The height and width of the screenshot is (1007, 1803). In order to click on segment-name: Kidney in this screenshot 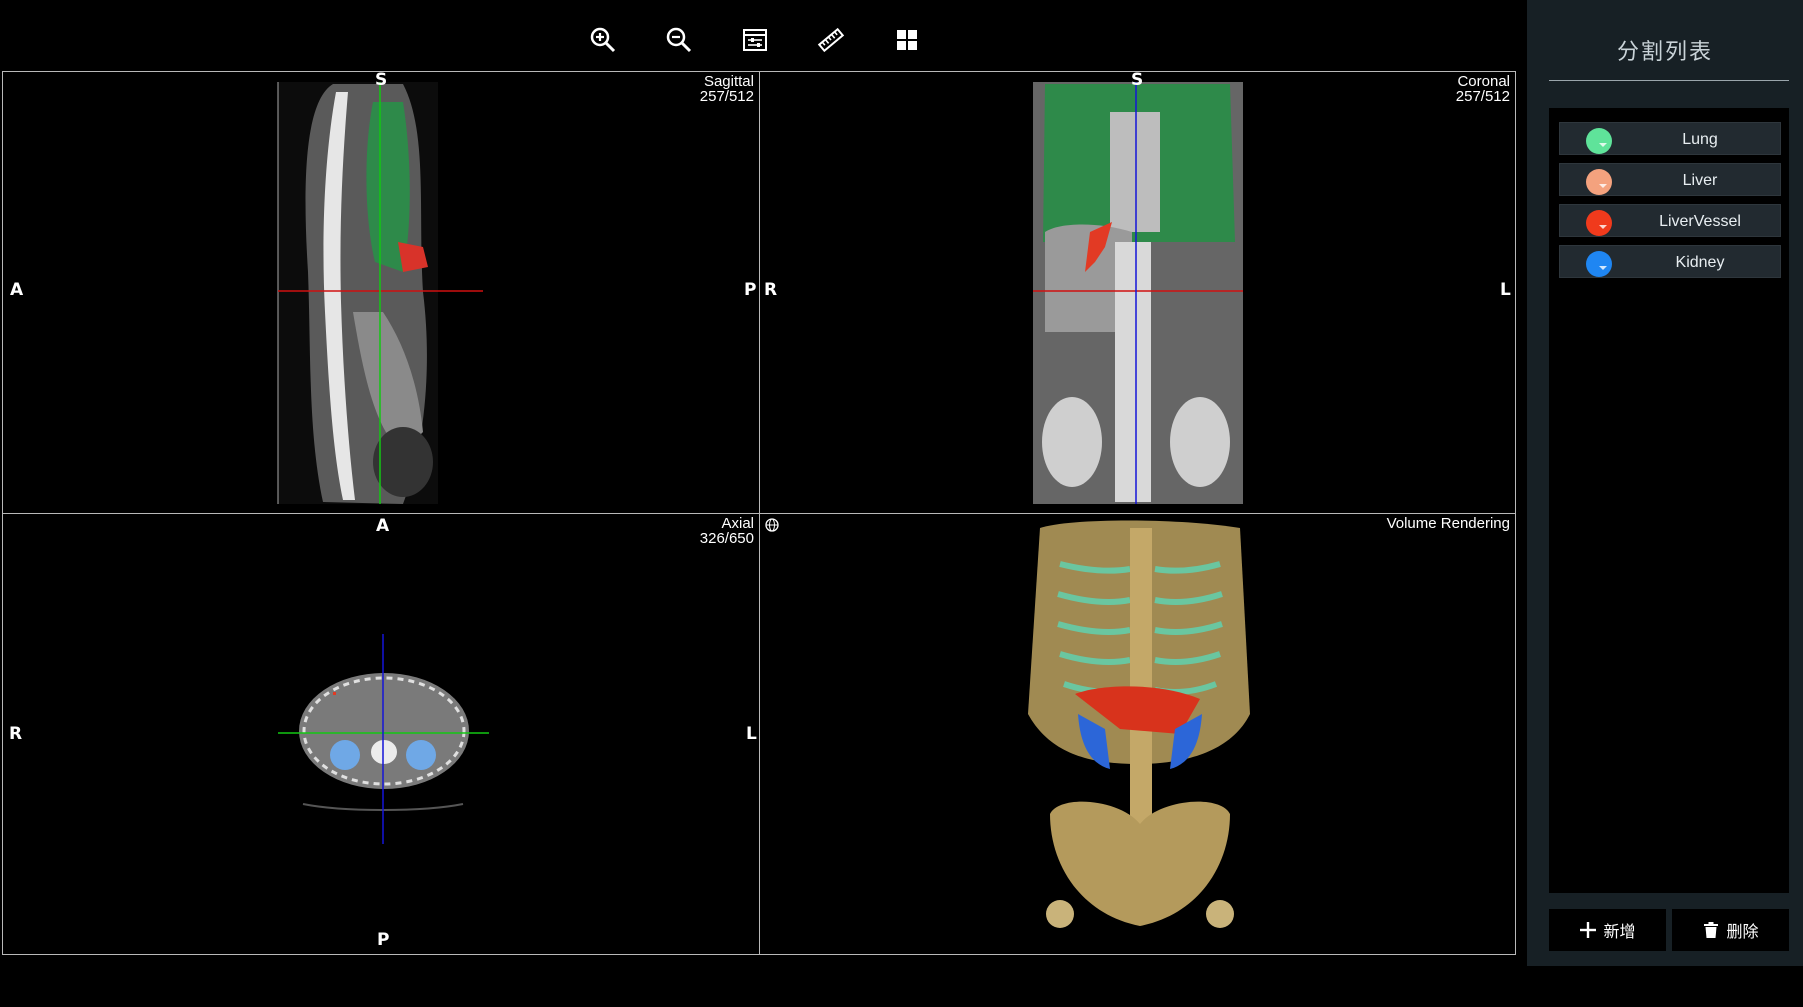, I will do `click(1700, 262)`.